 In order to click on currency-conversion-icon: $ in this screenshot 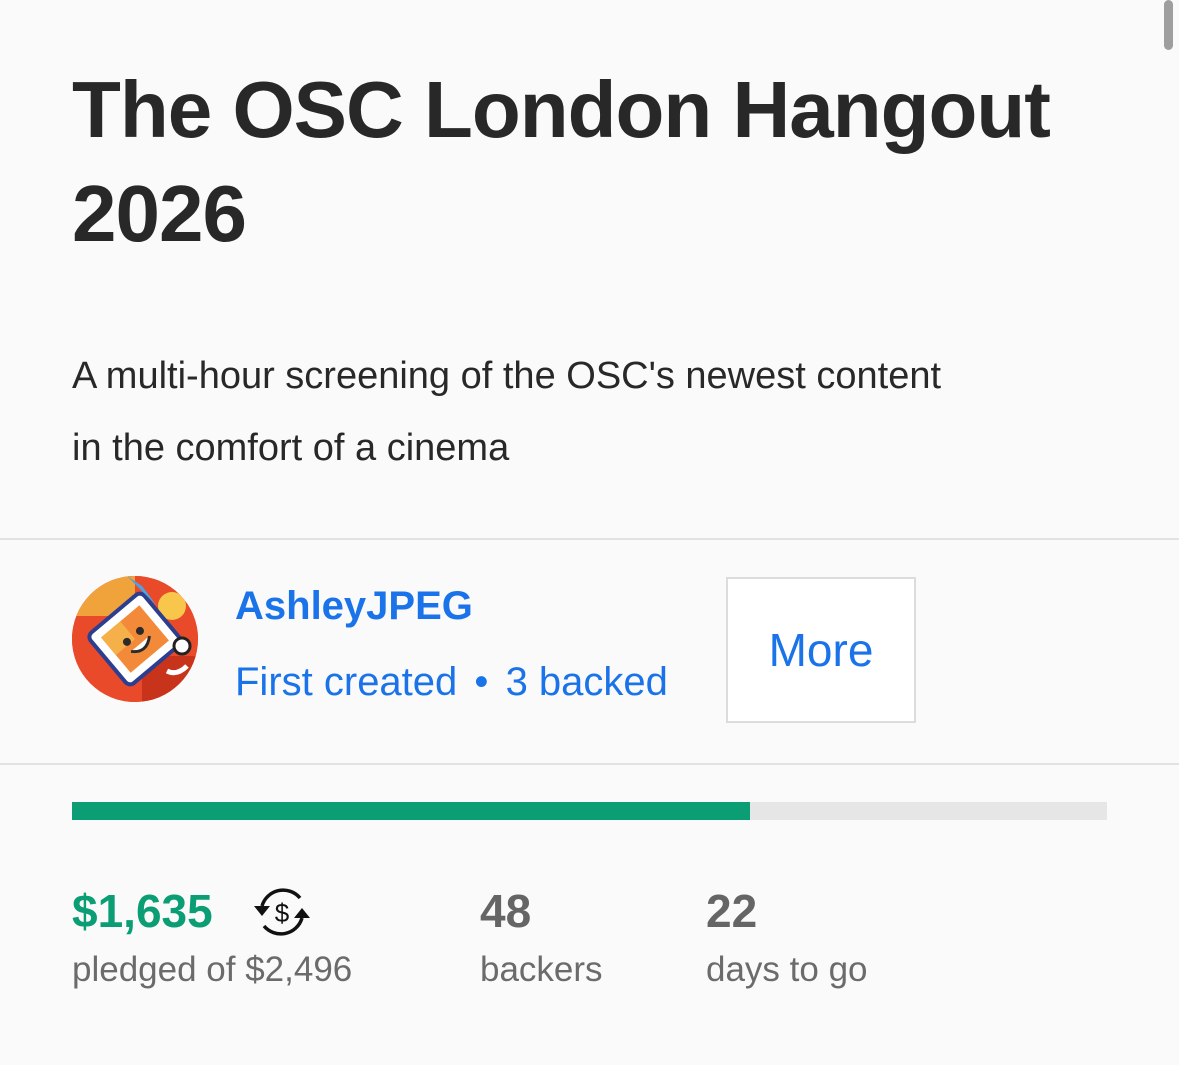, I will do `click(282, 912)`.